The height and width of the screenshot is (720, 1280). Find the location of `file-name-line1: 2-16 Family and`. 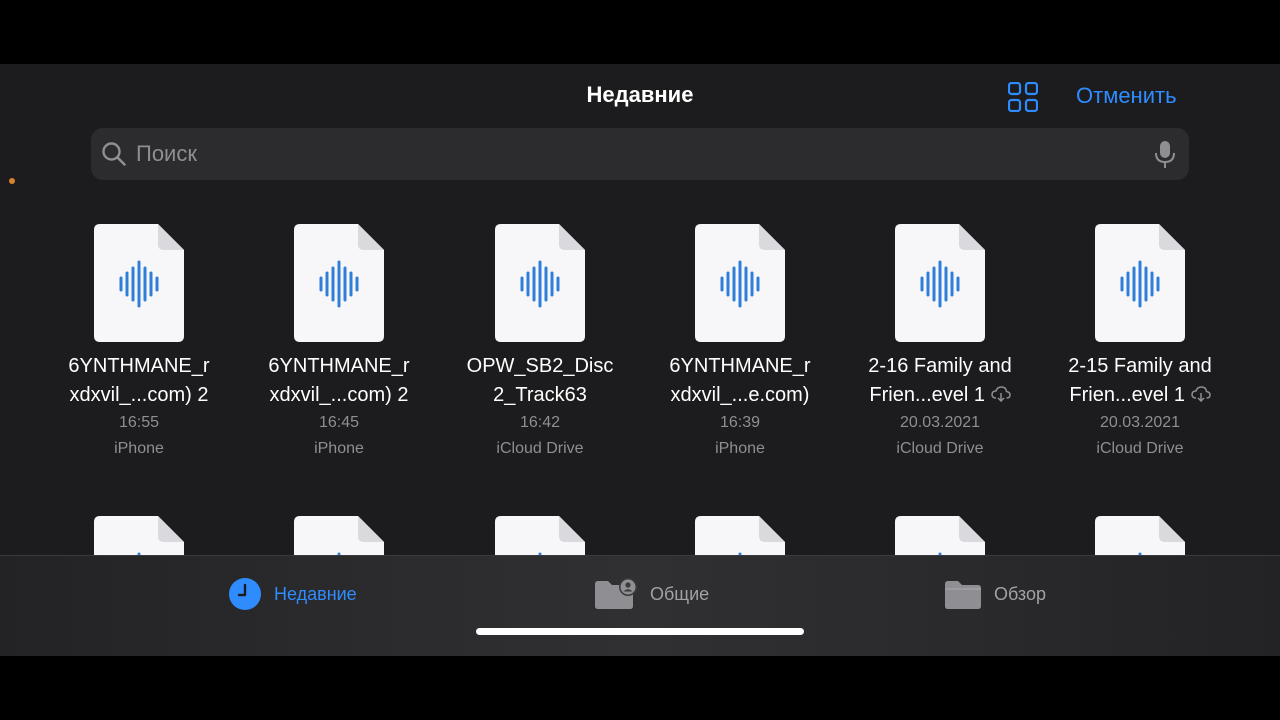

file-name-line1: 2-16 Family and is located at coordinates (940, 366).